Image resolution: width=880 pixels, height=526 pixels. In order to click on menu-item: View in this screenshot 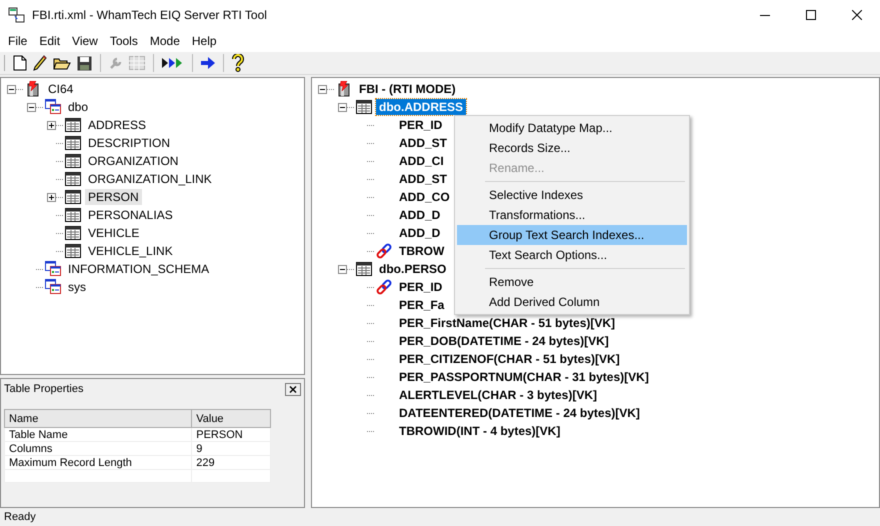, I will do `click(85, 41)`.